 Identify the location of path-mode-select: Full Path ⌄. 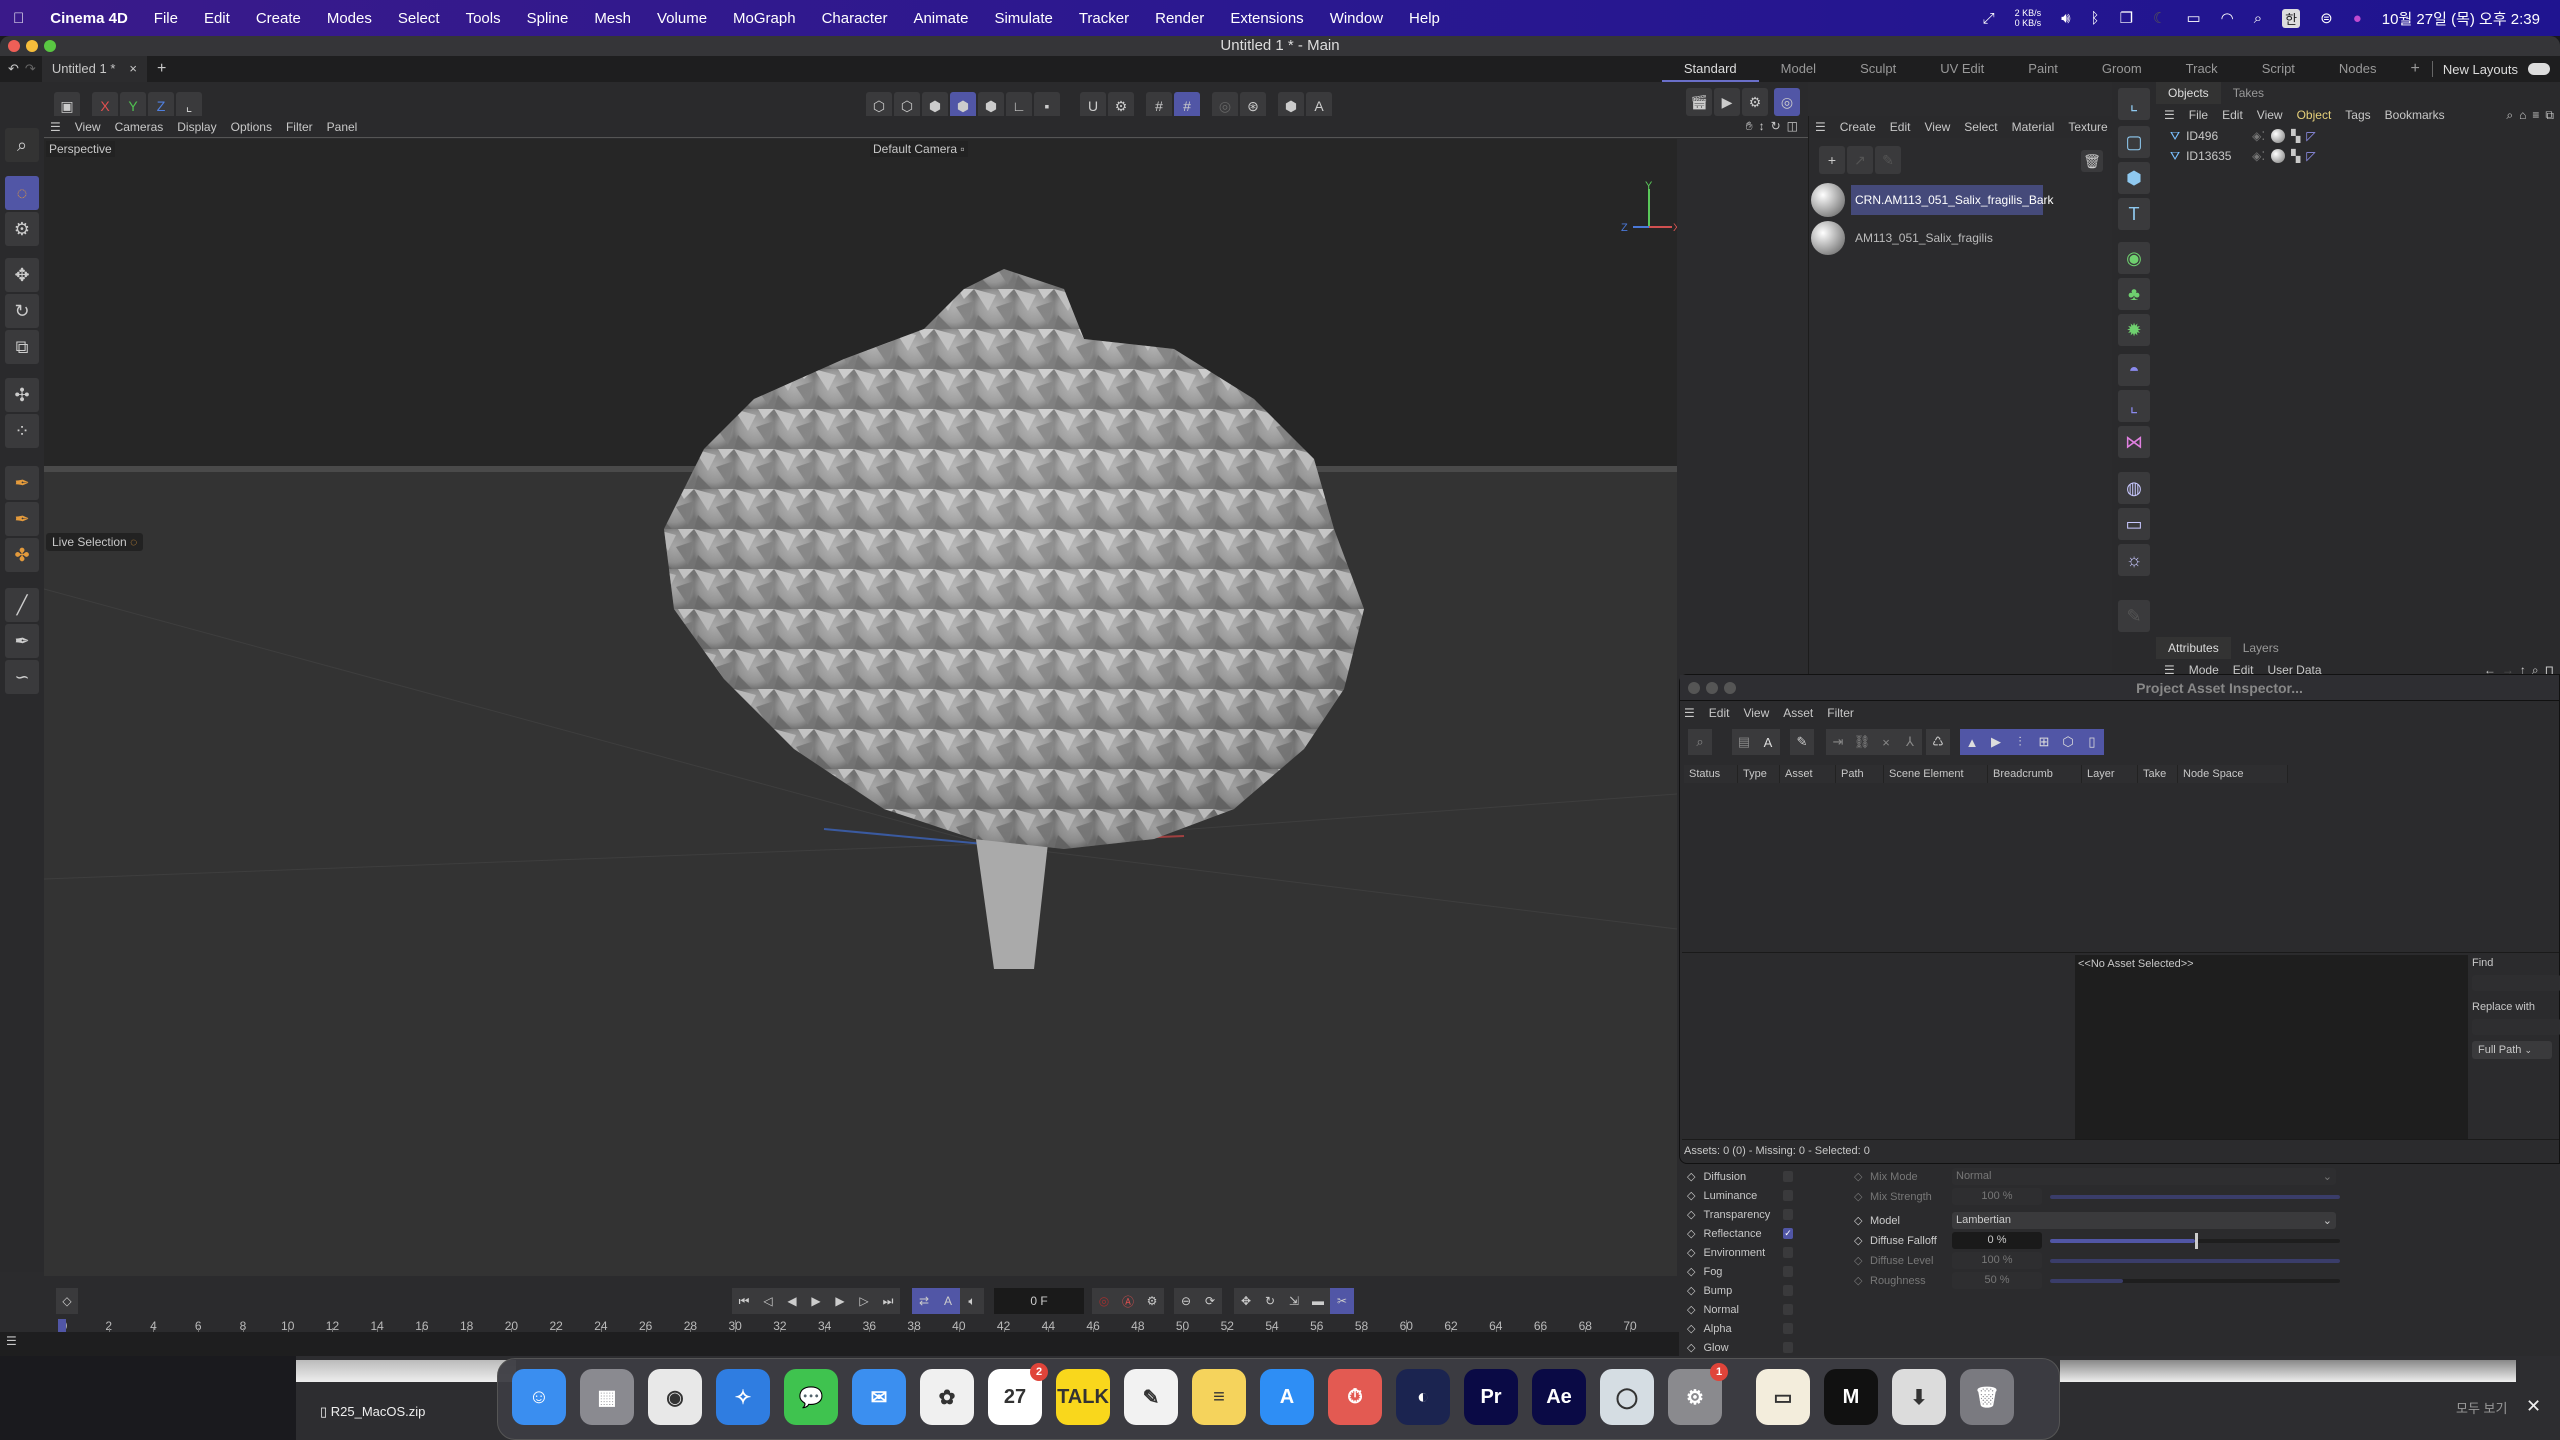
(2512, 1050).